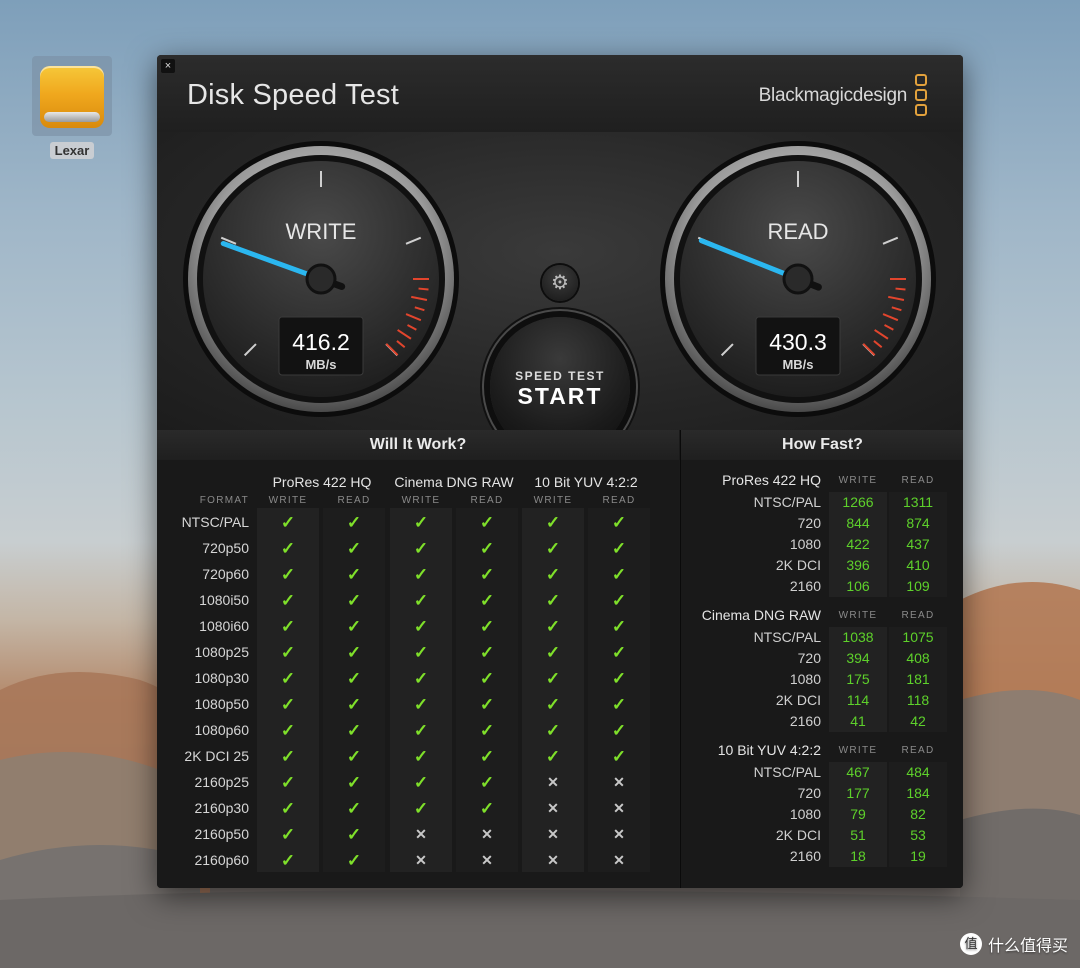  What do you see at coordinates (224, 626) in the screenshot?
I see `format-label: 1080i60` at bounding box center [224, 626].